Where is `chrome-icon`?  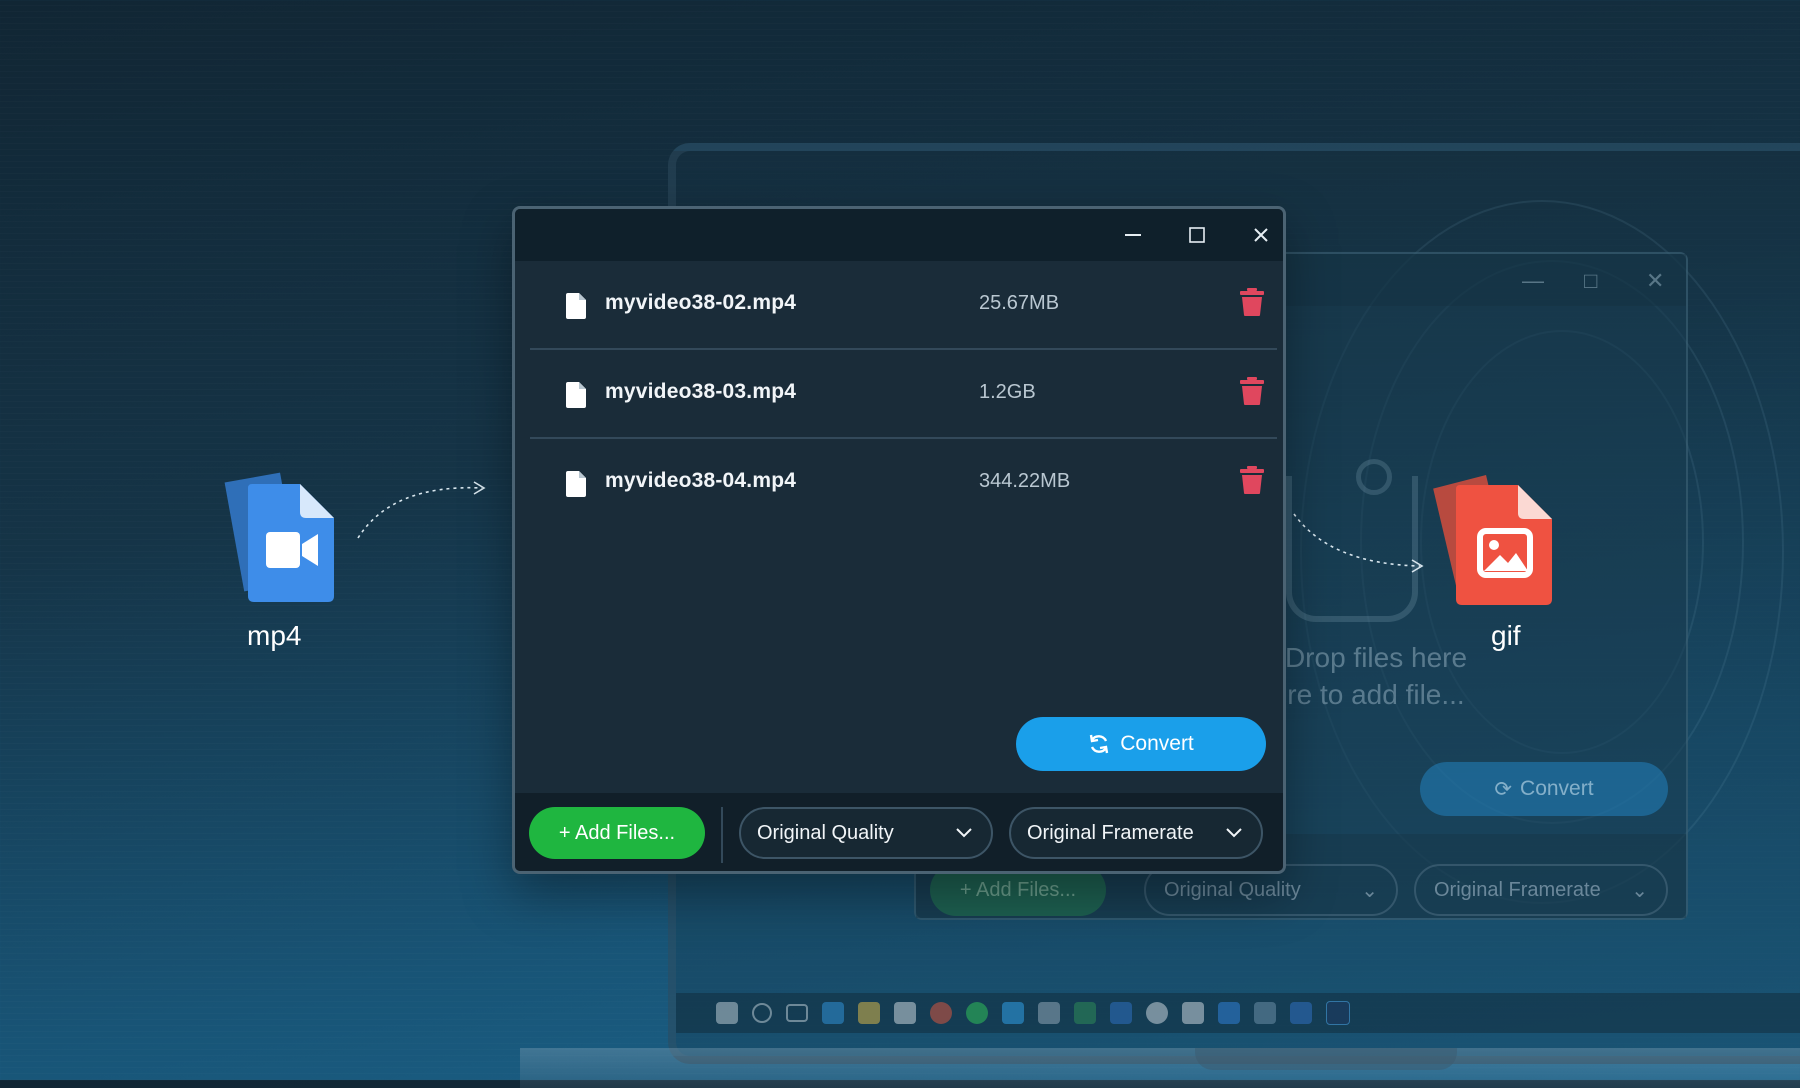 chrome-icon is located at coordinates (941, 1013).